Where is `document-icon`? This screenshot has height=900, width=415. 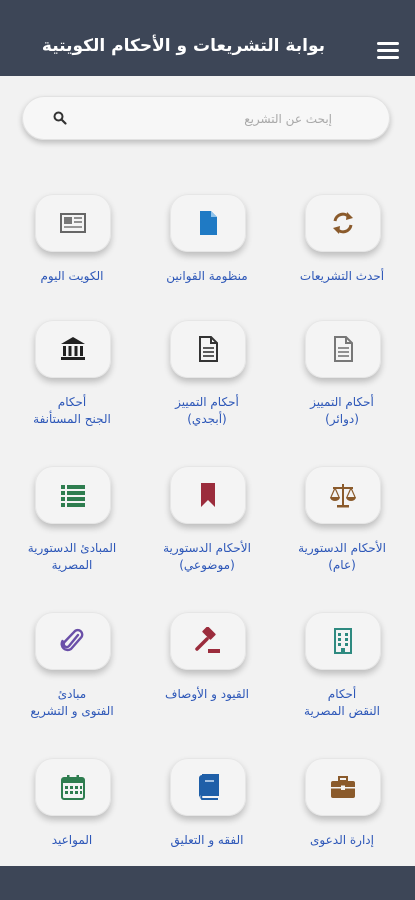
document-icon is located at coordinates (208, 223).